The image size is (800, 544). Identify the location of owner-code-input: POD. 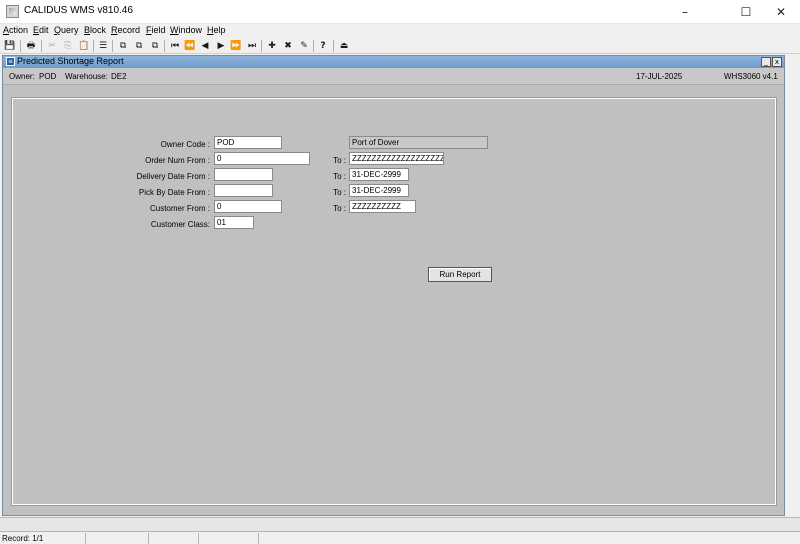
(248, 142).